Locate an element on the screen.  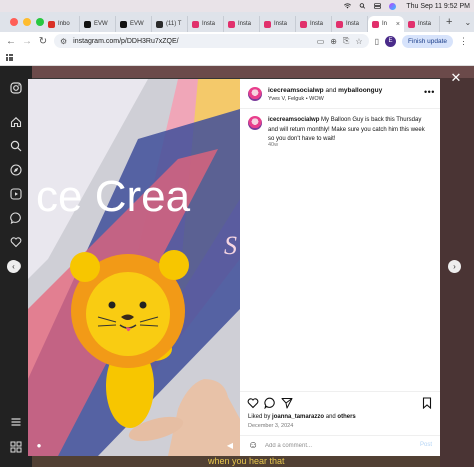
profile-avatar: E is located at coordinates (390, 41).